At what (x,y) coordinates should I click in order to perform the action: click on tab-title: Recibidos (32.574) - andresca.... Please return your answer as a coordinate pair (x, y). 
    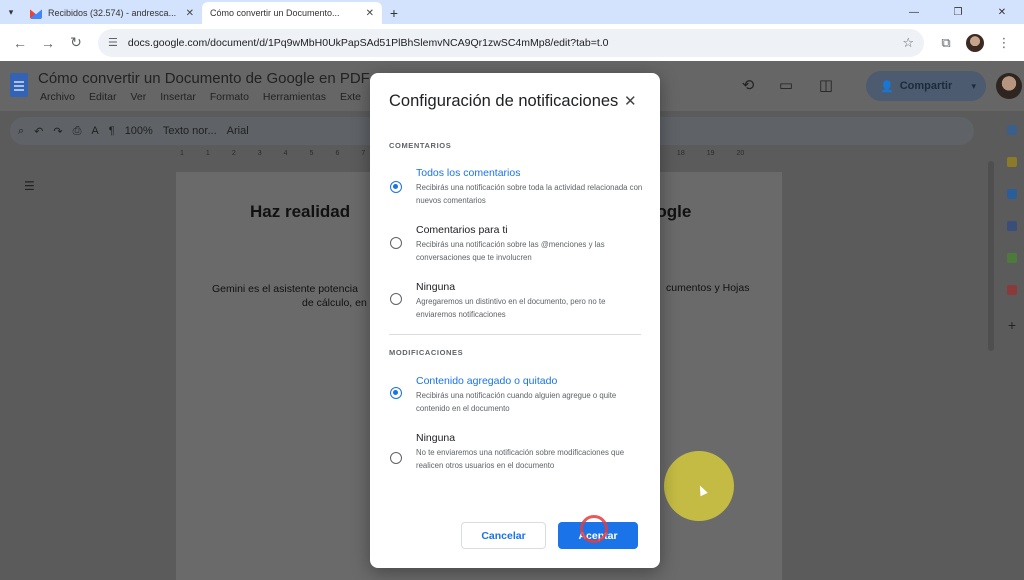
    Looking at the image, I should click on (112, 13).